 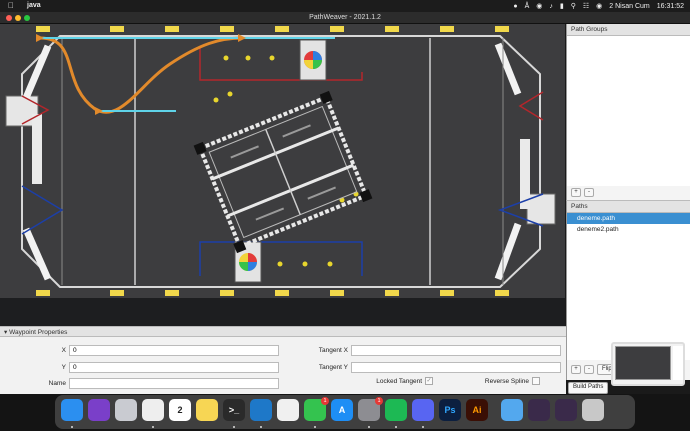 I want to click on screenshot-thumbnail, so click(x=648, y=364).